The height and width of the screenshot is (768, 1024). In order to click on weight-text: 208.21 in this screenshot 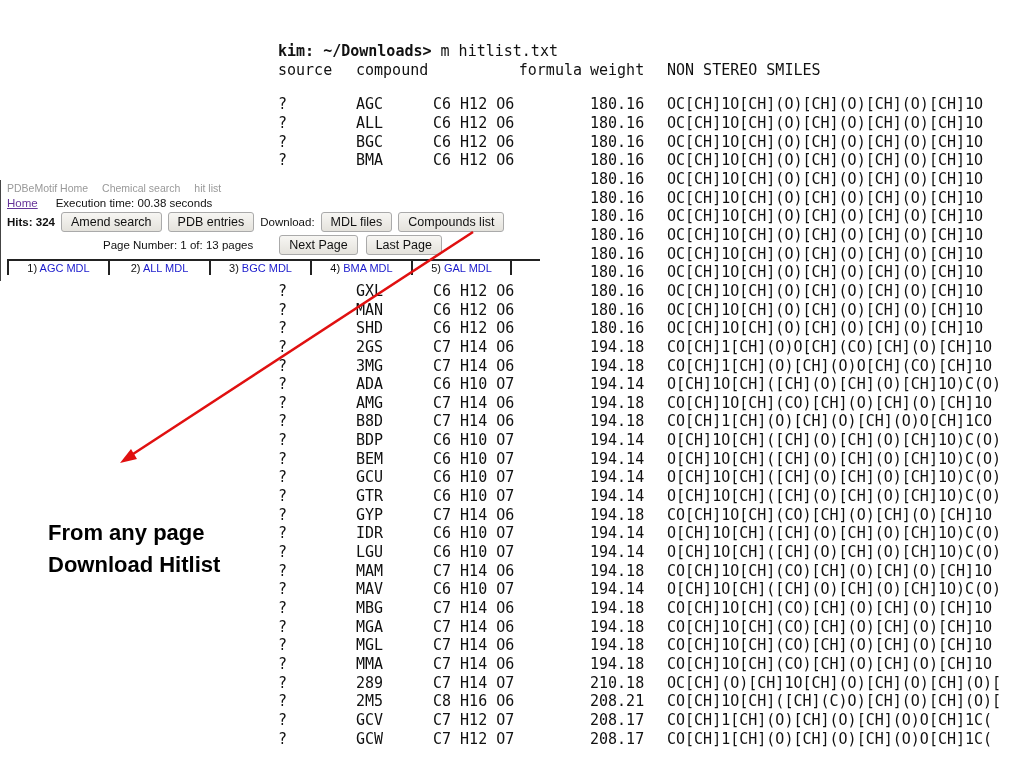, I will do `click(618, 701)`.